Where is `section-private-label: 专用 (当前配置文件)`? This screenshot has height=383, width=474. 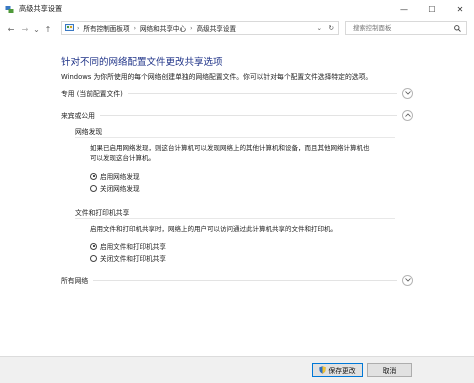
section-private-label: 专用 (当前配置文件) is located at coordinates (92, 94).